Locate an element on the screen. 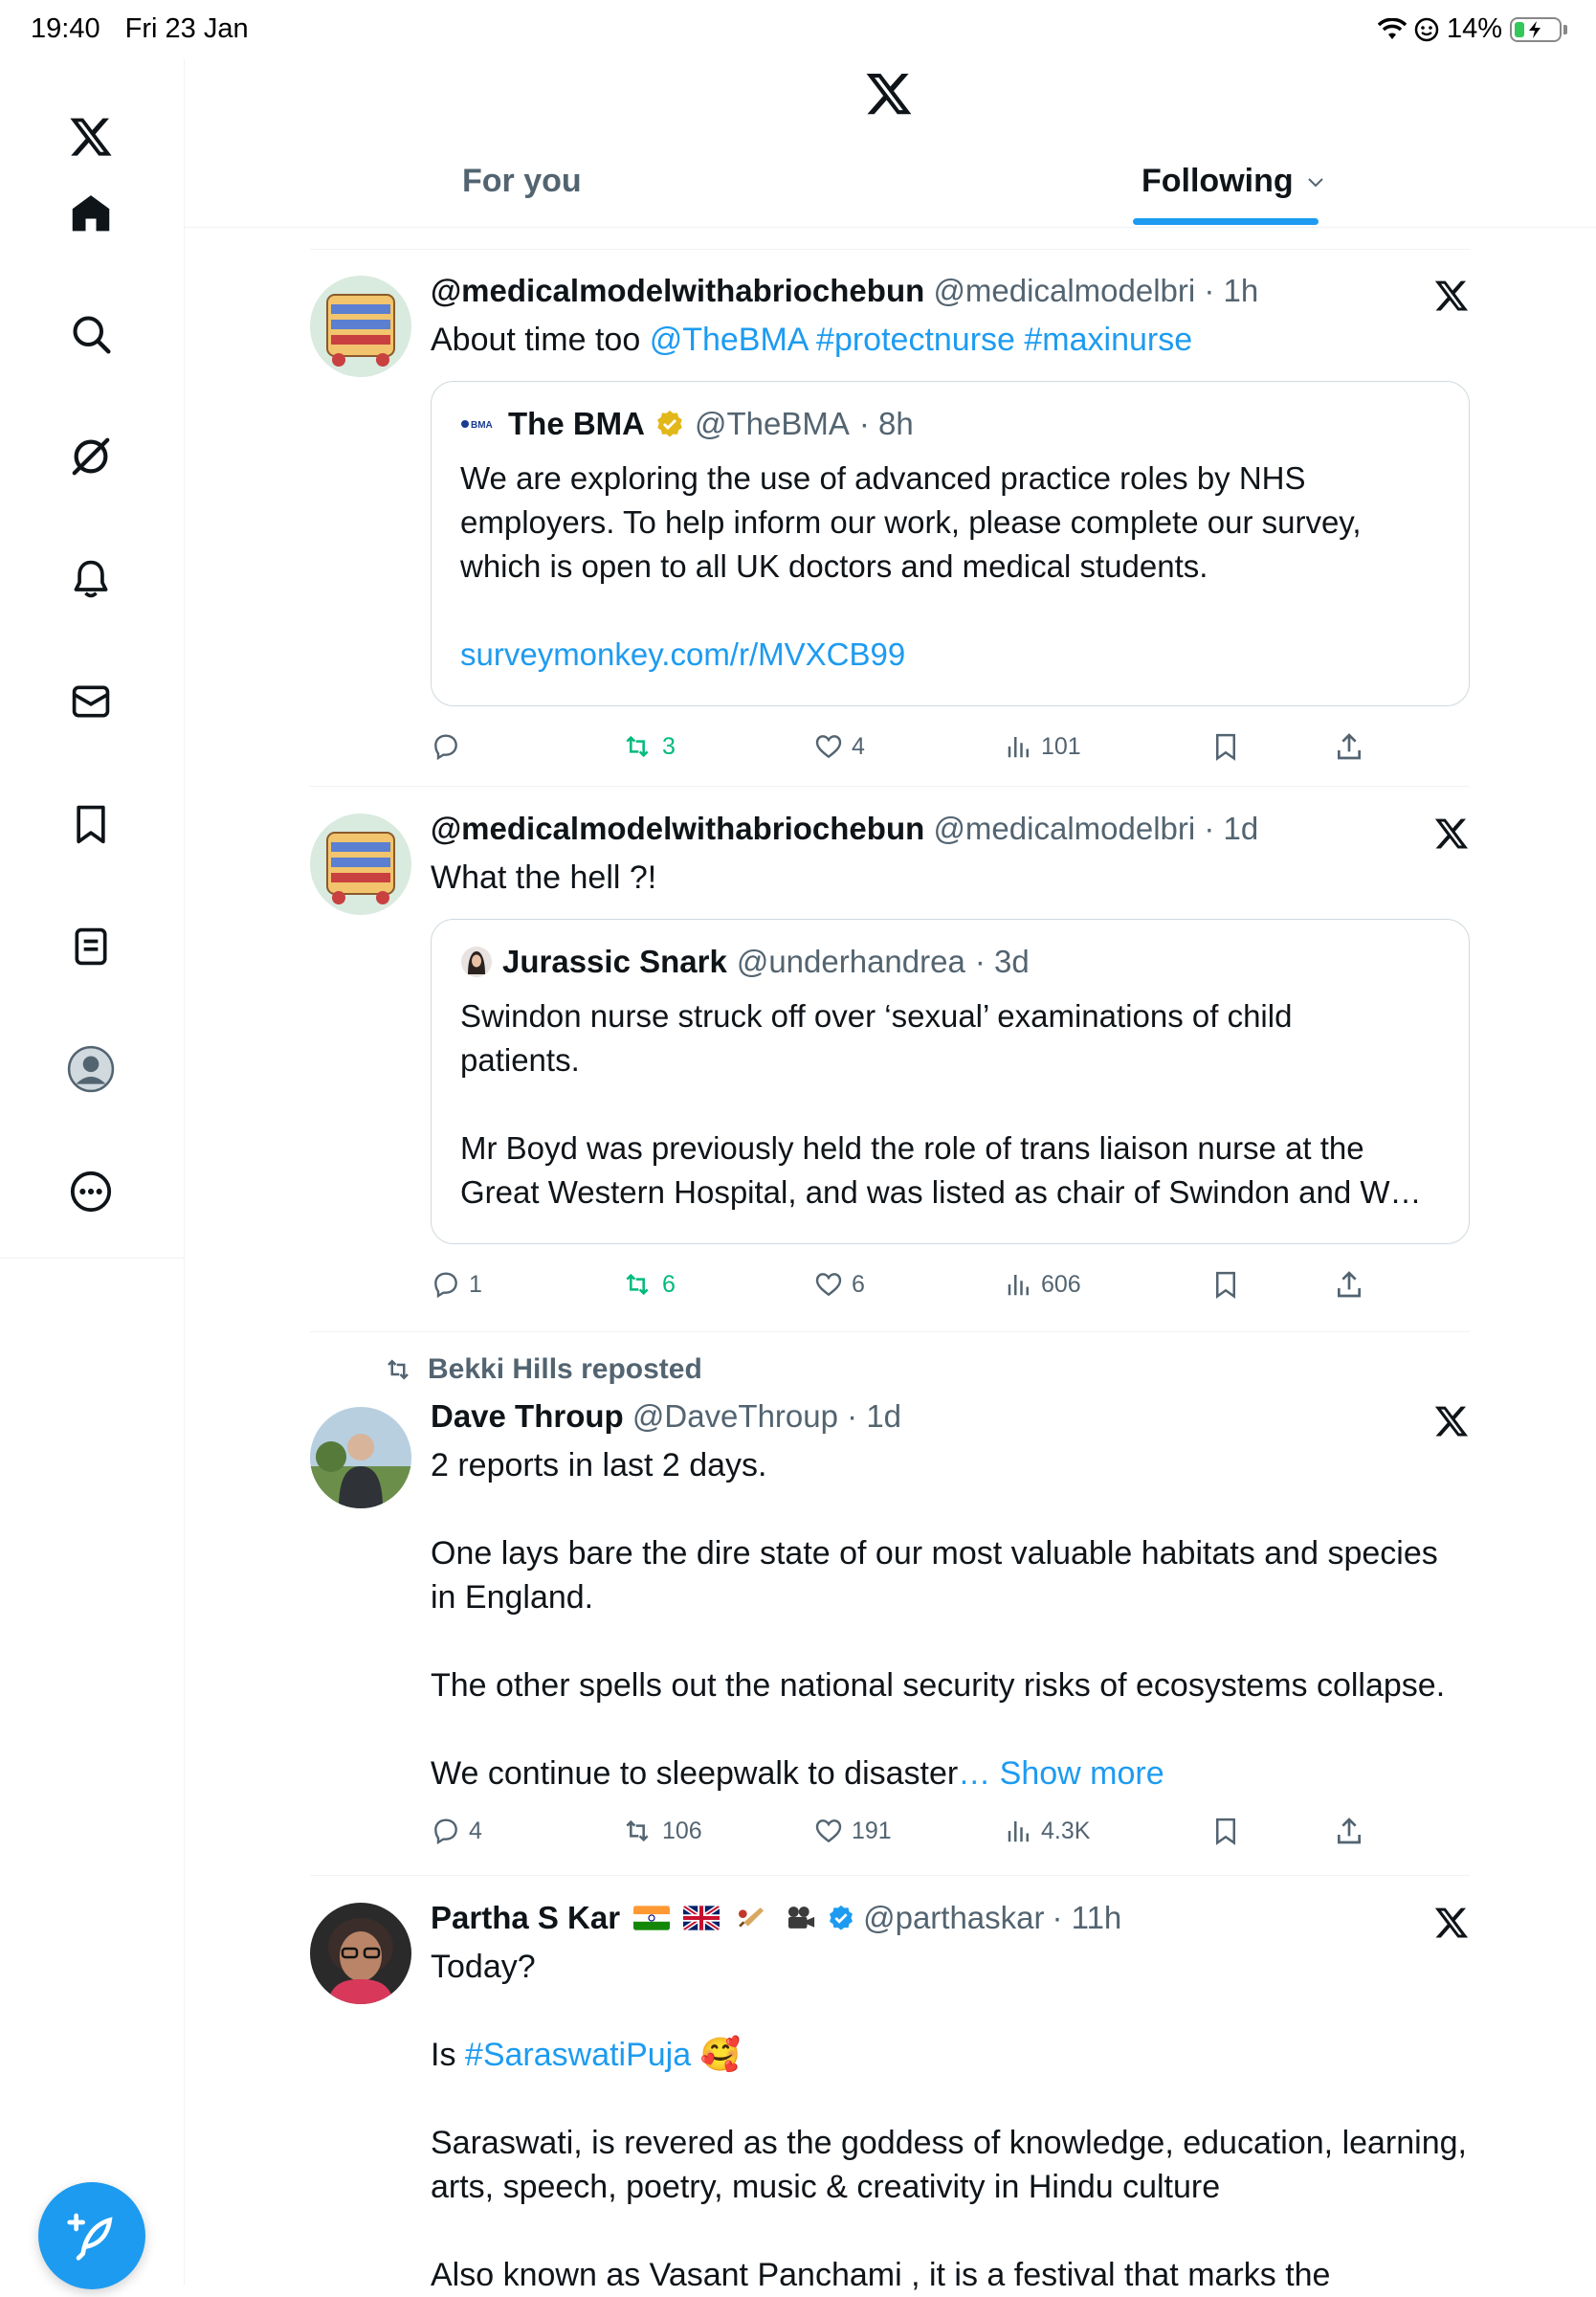 The height and width of the screenshot is (2297, 1596). compose-post-button is located at coordinates (92, 2235).